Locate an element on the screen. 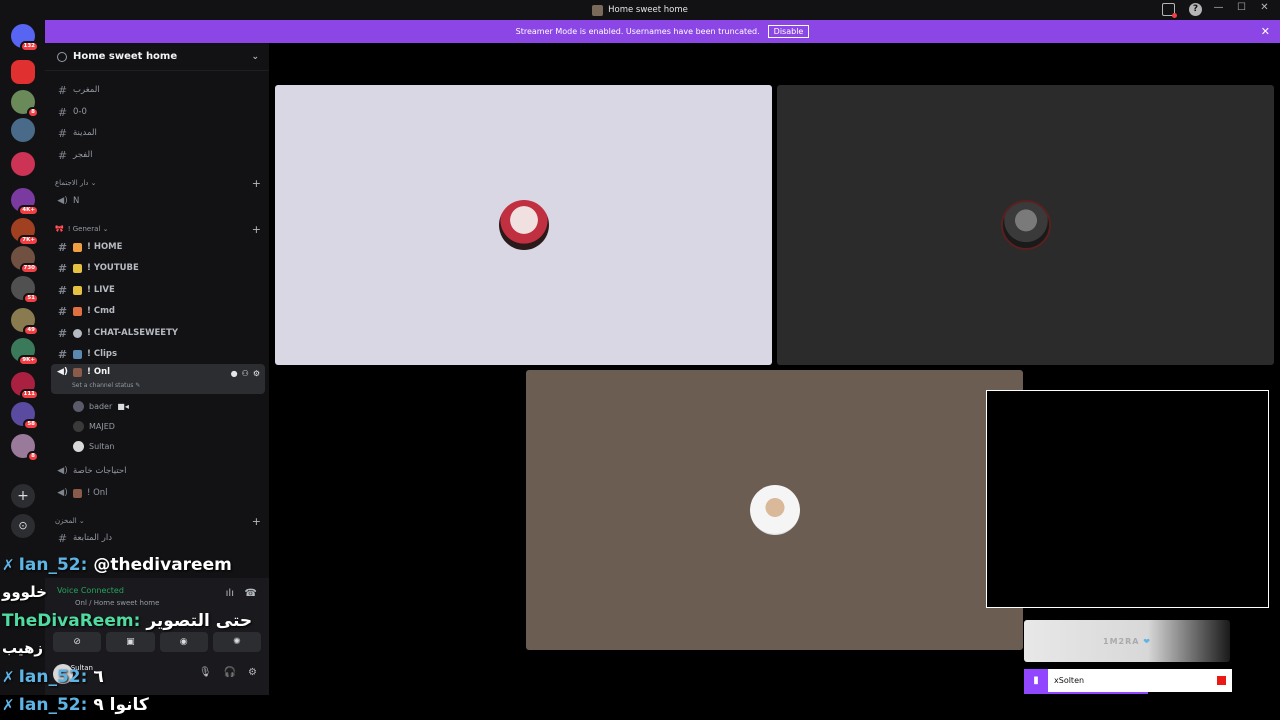 Image resolution: width=1280 pixels, height=720 pixels. user-info: Sultan 🎙 🎧 ⚙ is located at coordinates (158, 674).